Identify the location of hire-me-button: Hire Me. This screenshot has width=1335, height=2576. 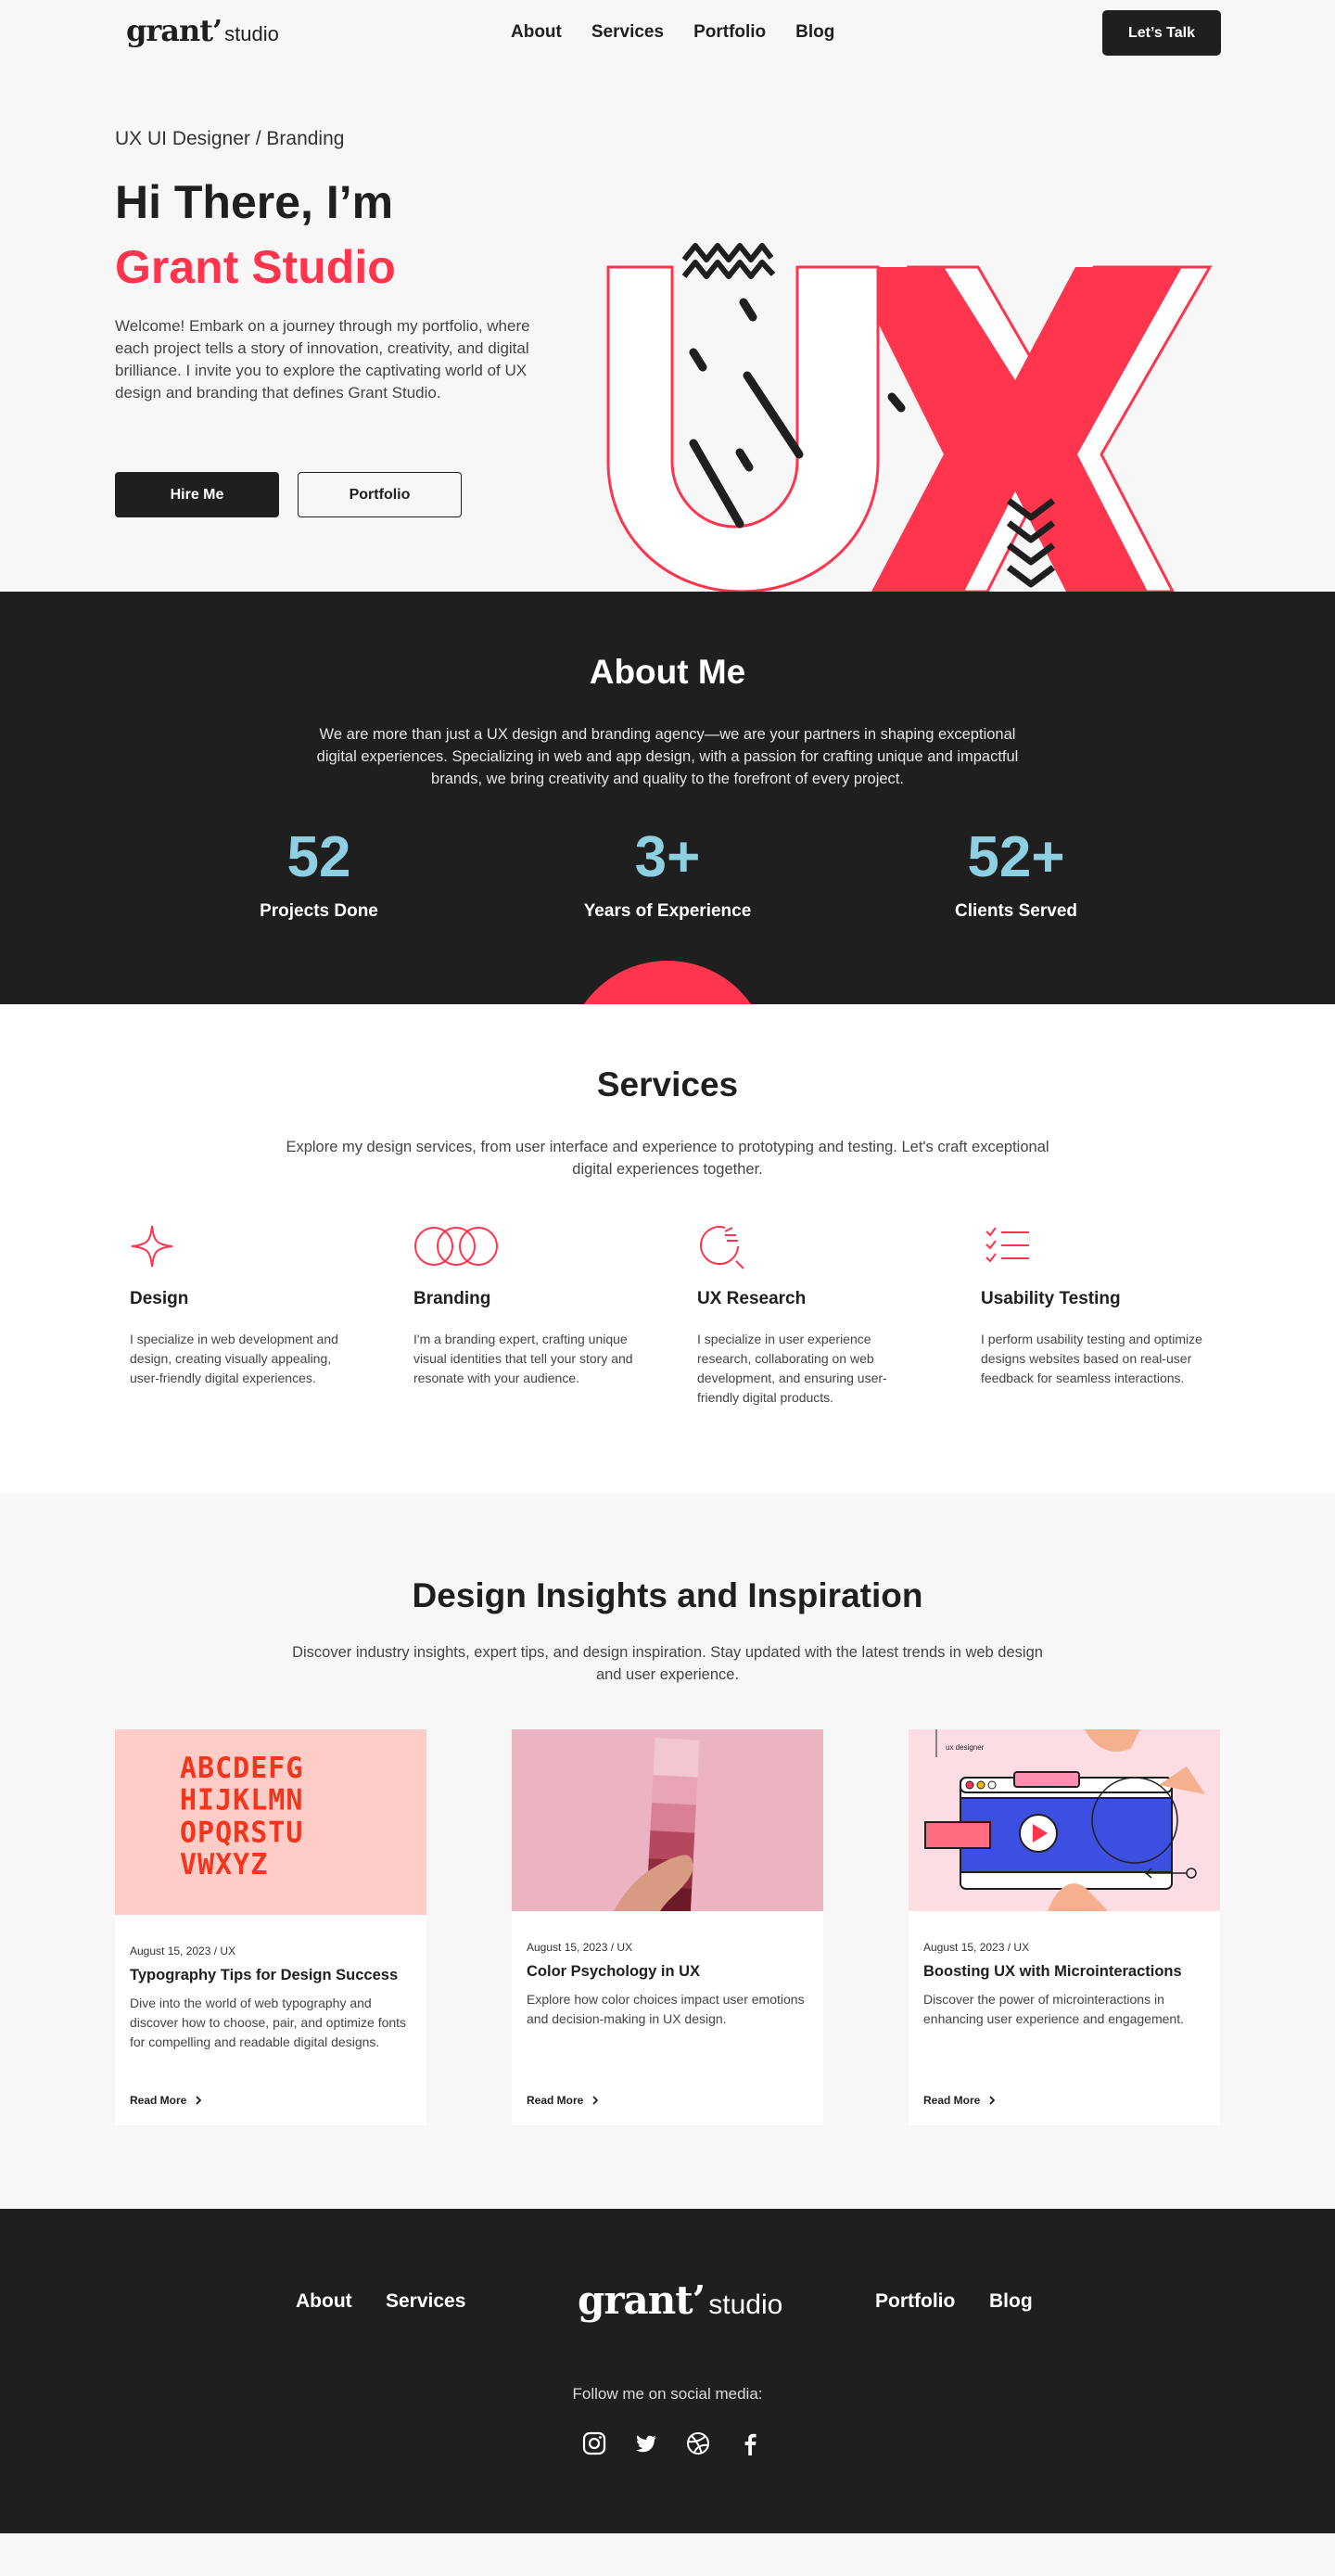
(197, 495).